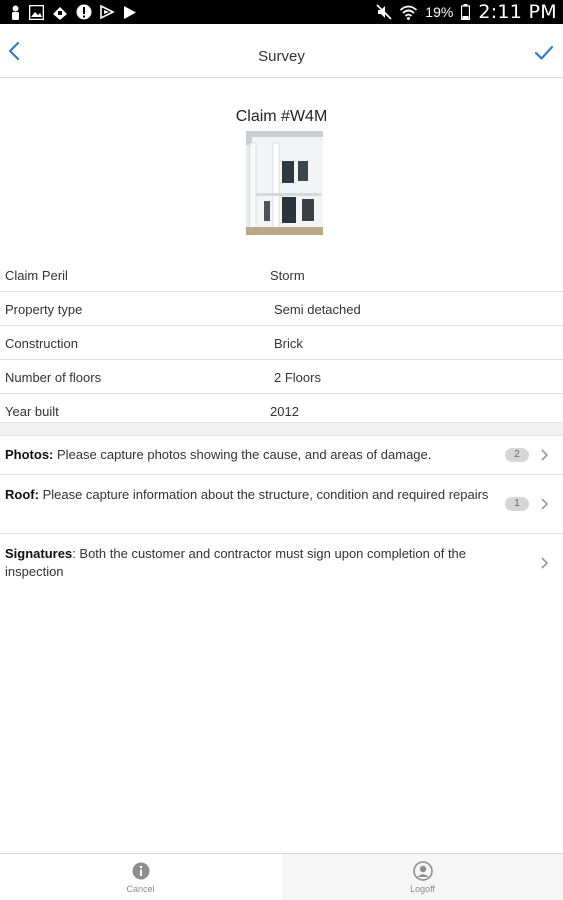 The height and width of the screenshot is (900, 563). I want to click on image-icon, so click(36, 12).